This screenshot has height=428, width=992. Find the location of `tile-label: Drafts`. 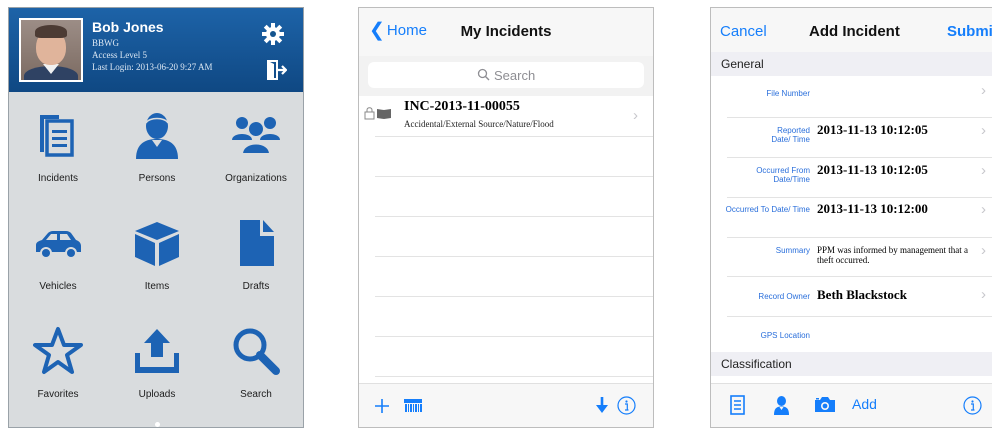

tile-label: Drafts is located at coordinates (256, 286).